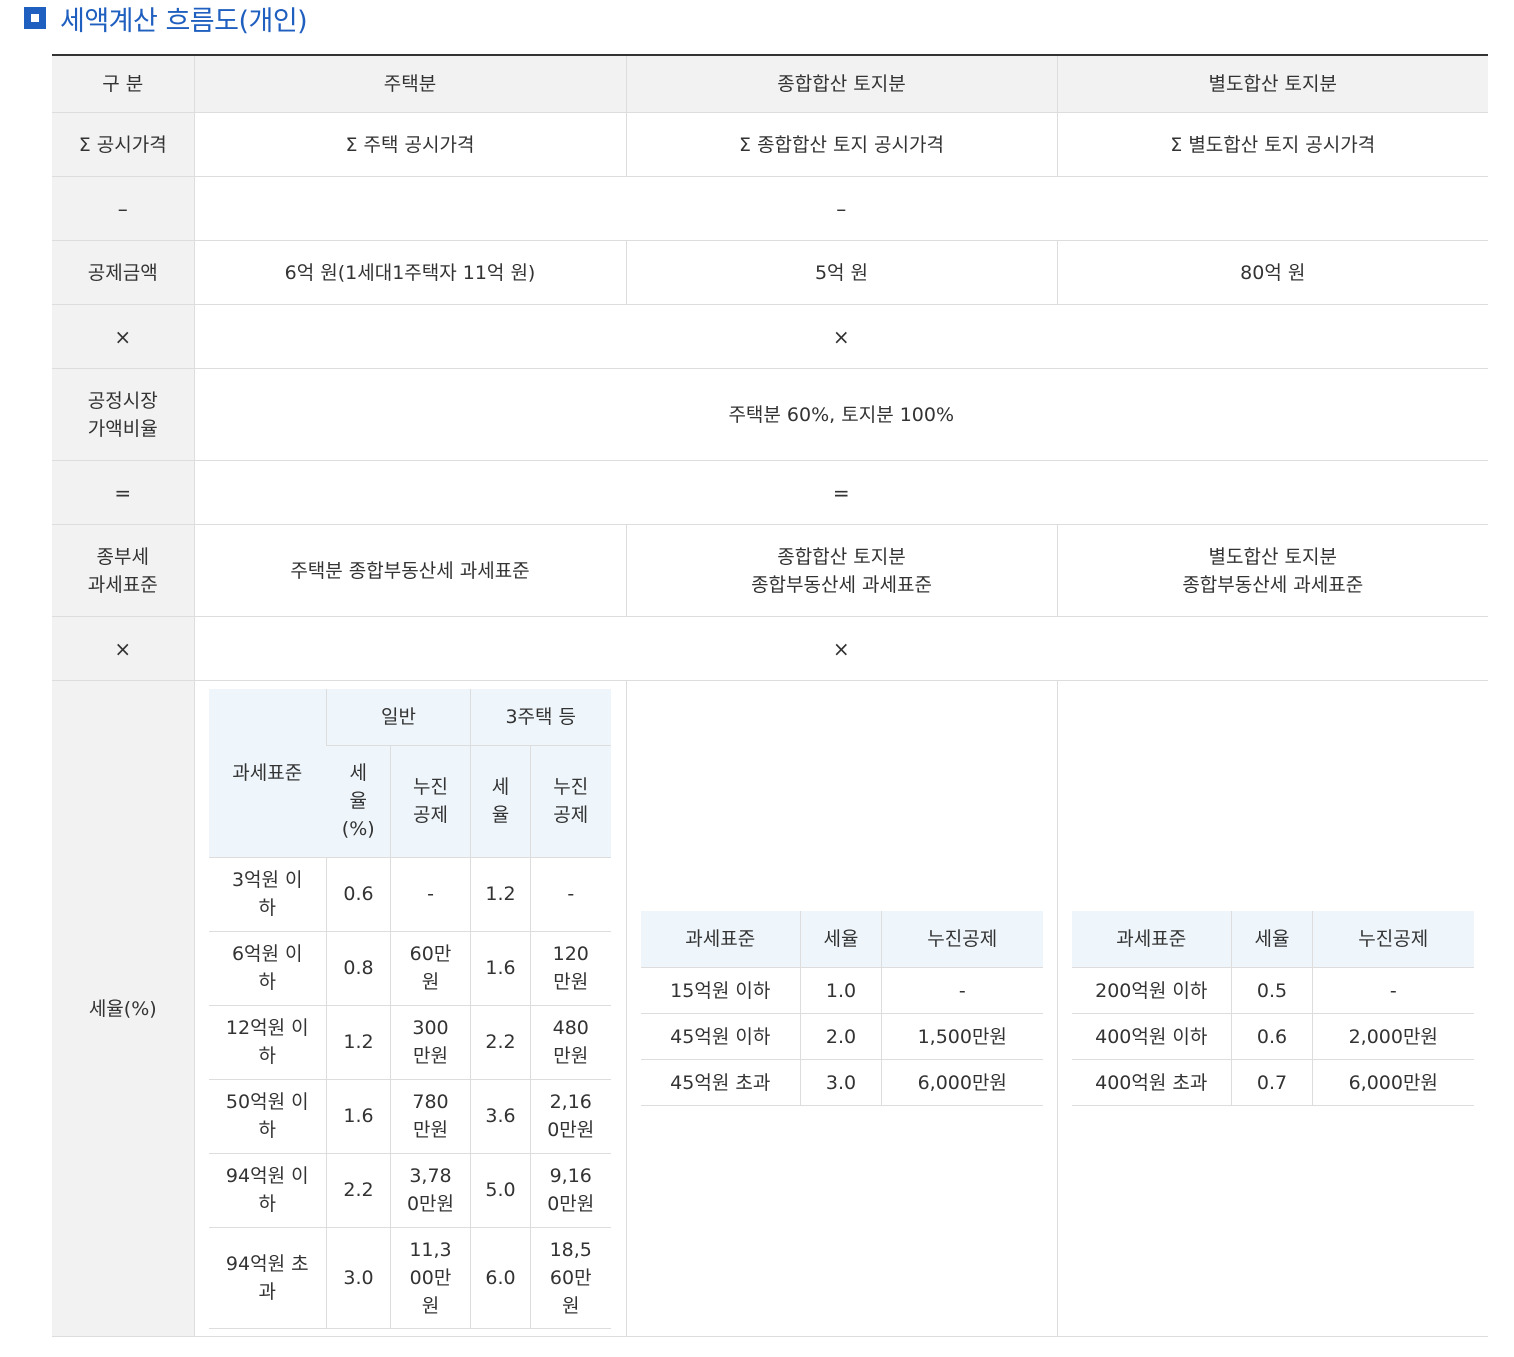  Describe the element at coordinates (123, 492) in the screenshot. I see `equals-label: =` at that location.